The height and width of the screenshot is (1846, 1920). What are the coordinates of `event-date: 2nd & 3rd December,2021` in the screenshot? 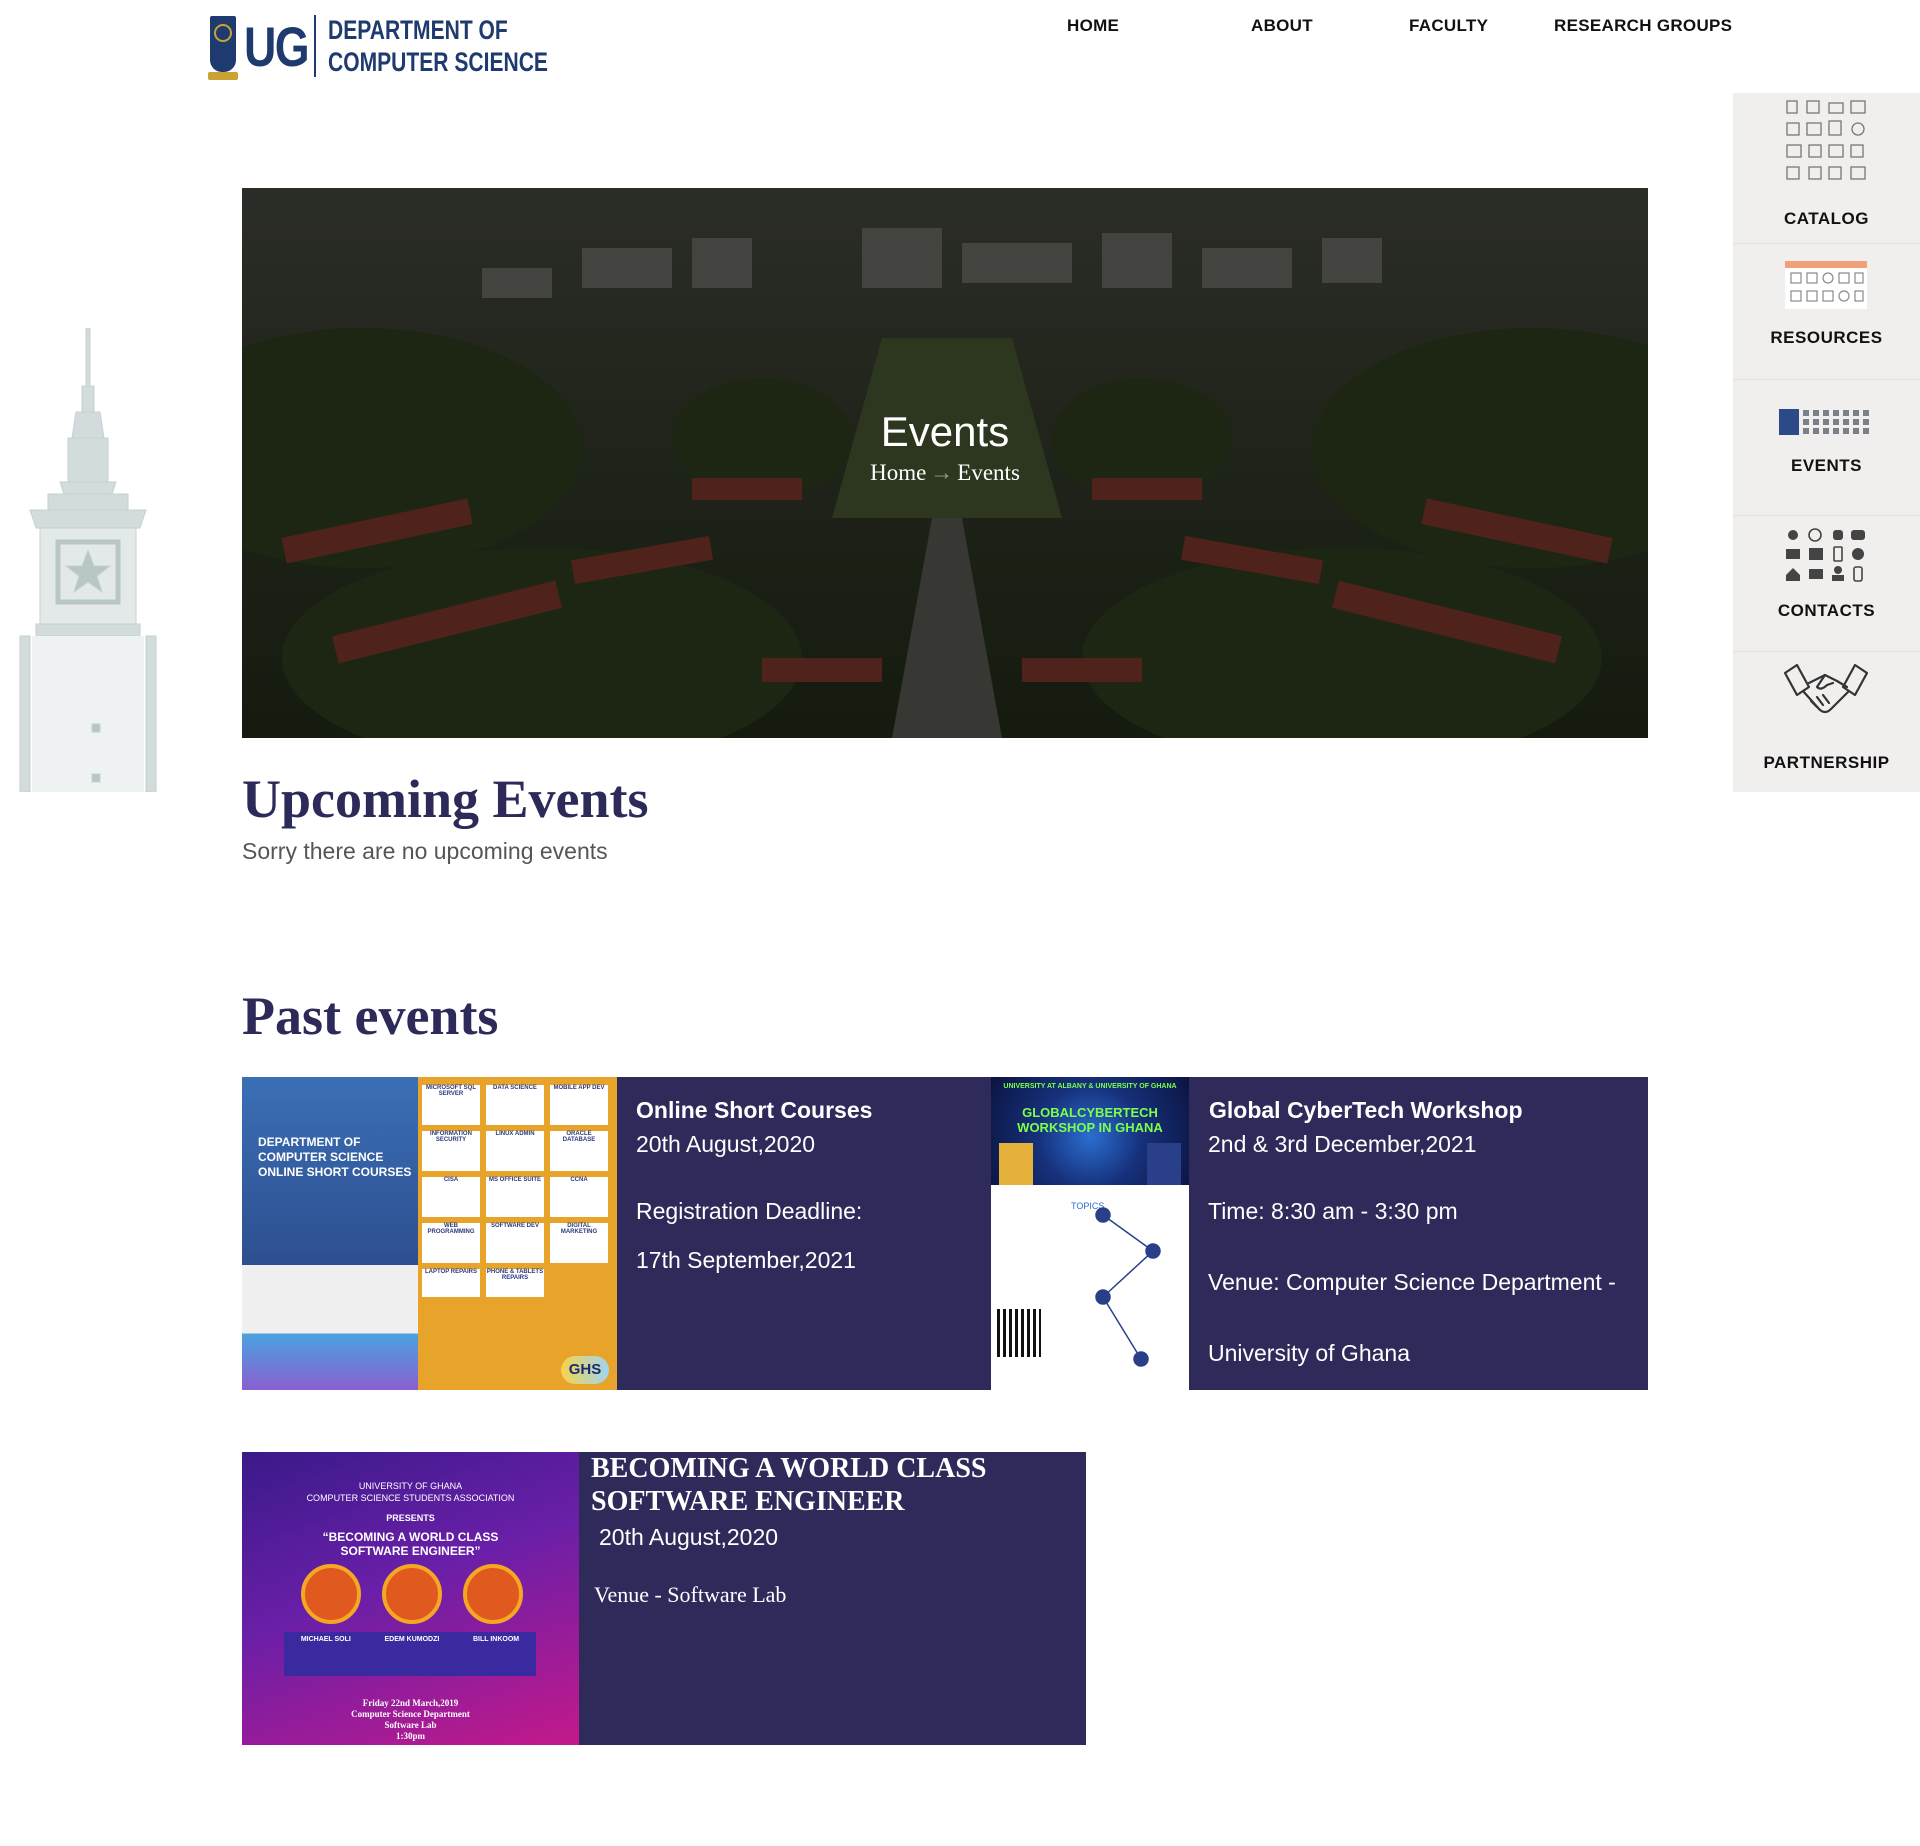 It's located at (1342, 1144).